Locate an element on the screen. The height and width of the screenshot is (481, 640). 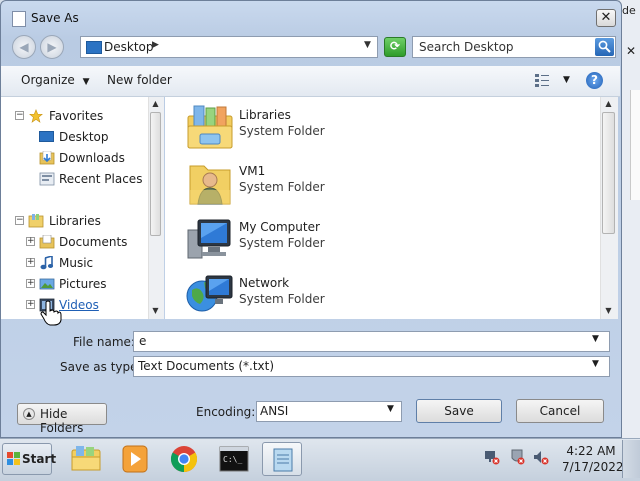
background-close-icon: ✕ is located at coordinates (631, 51).